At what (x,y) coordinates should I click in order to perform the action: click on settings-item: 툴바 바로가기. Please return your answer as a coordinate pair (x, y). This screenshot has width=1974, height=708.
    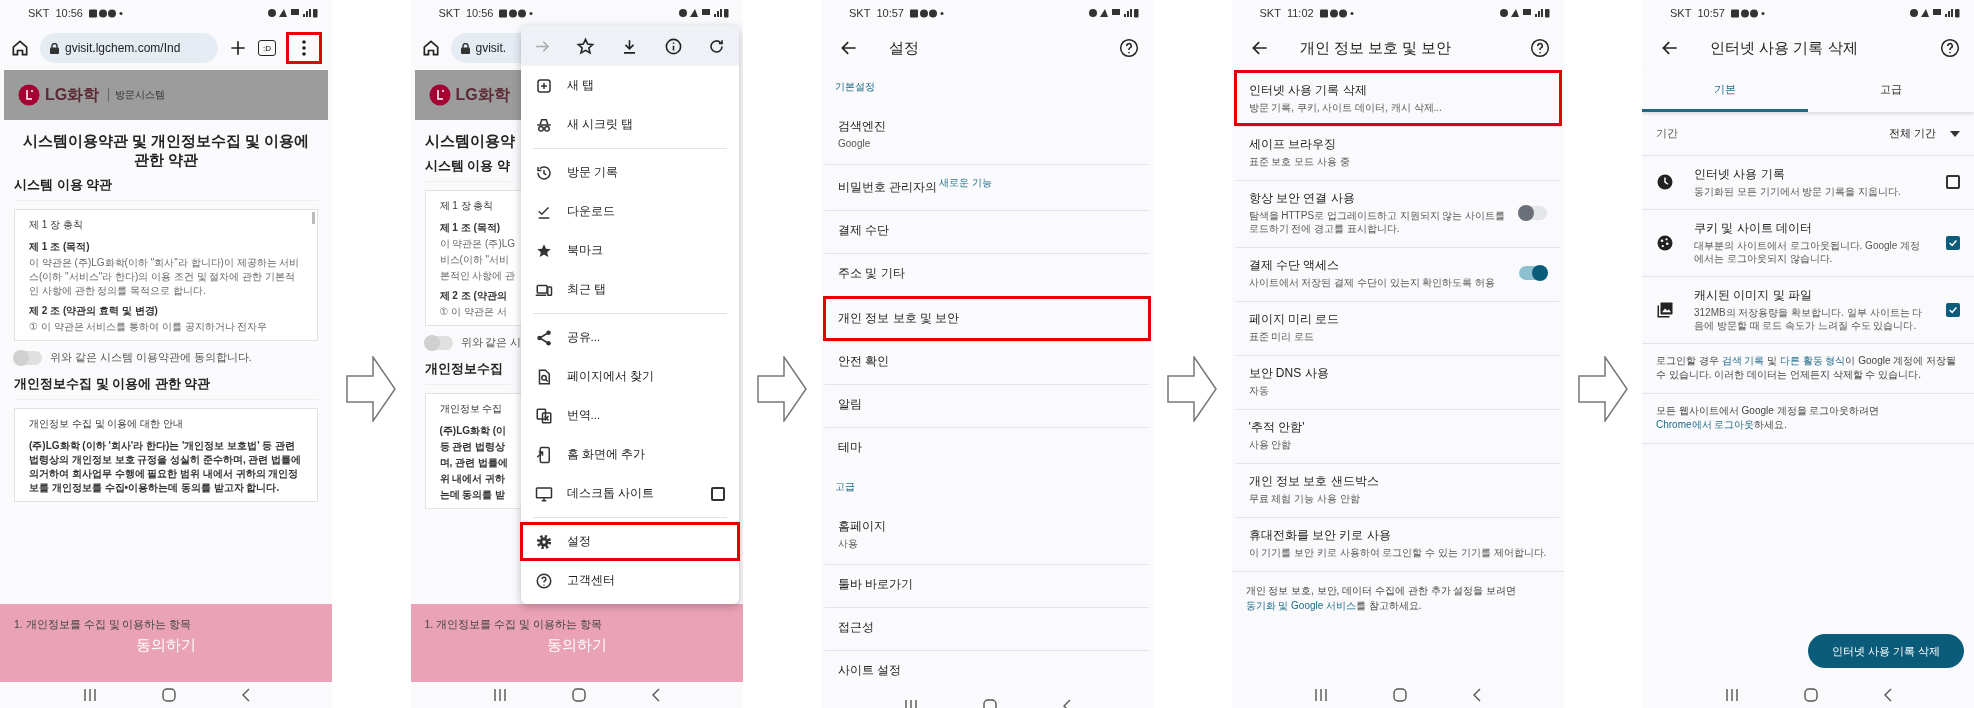
    Looking at the image, I should click on (987, 585).